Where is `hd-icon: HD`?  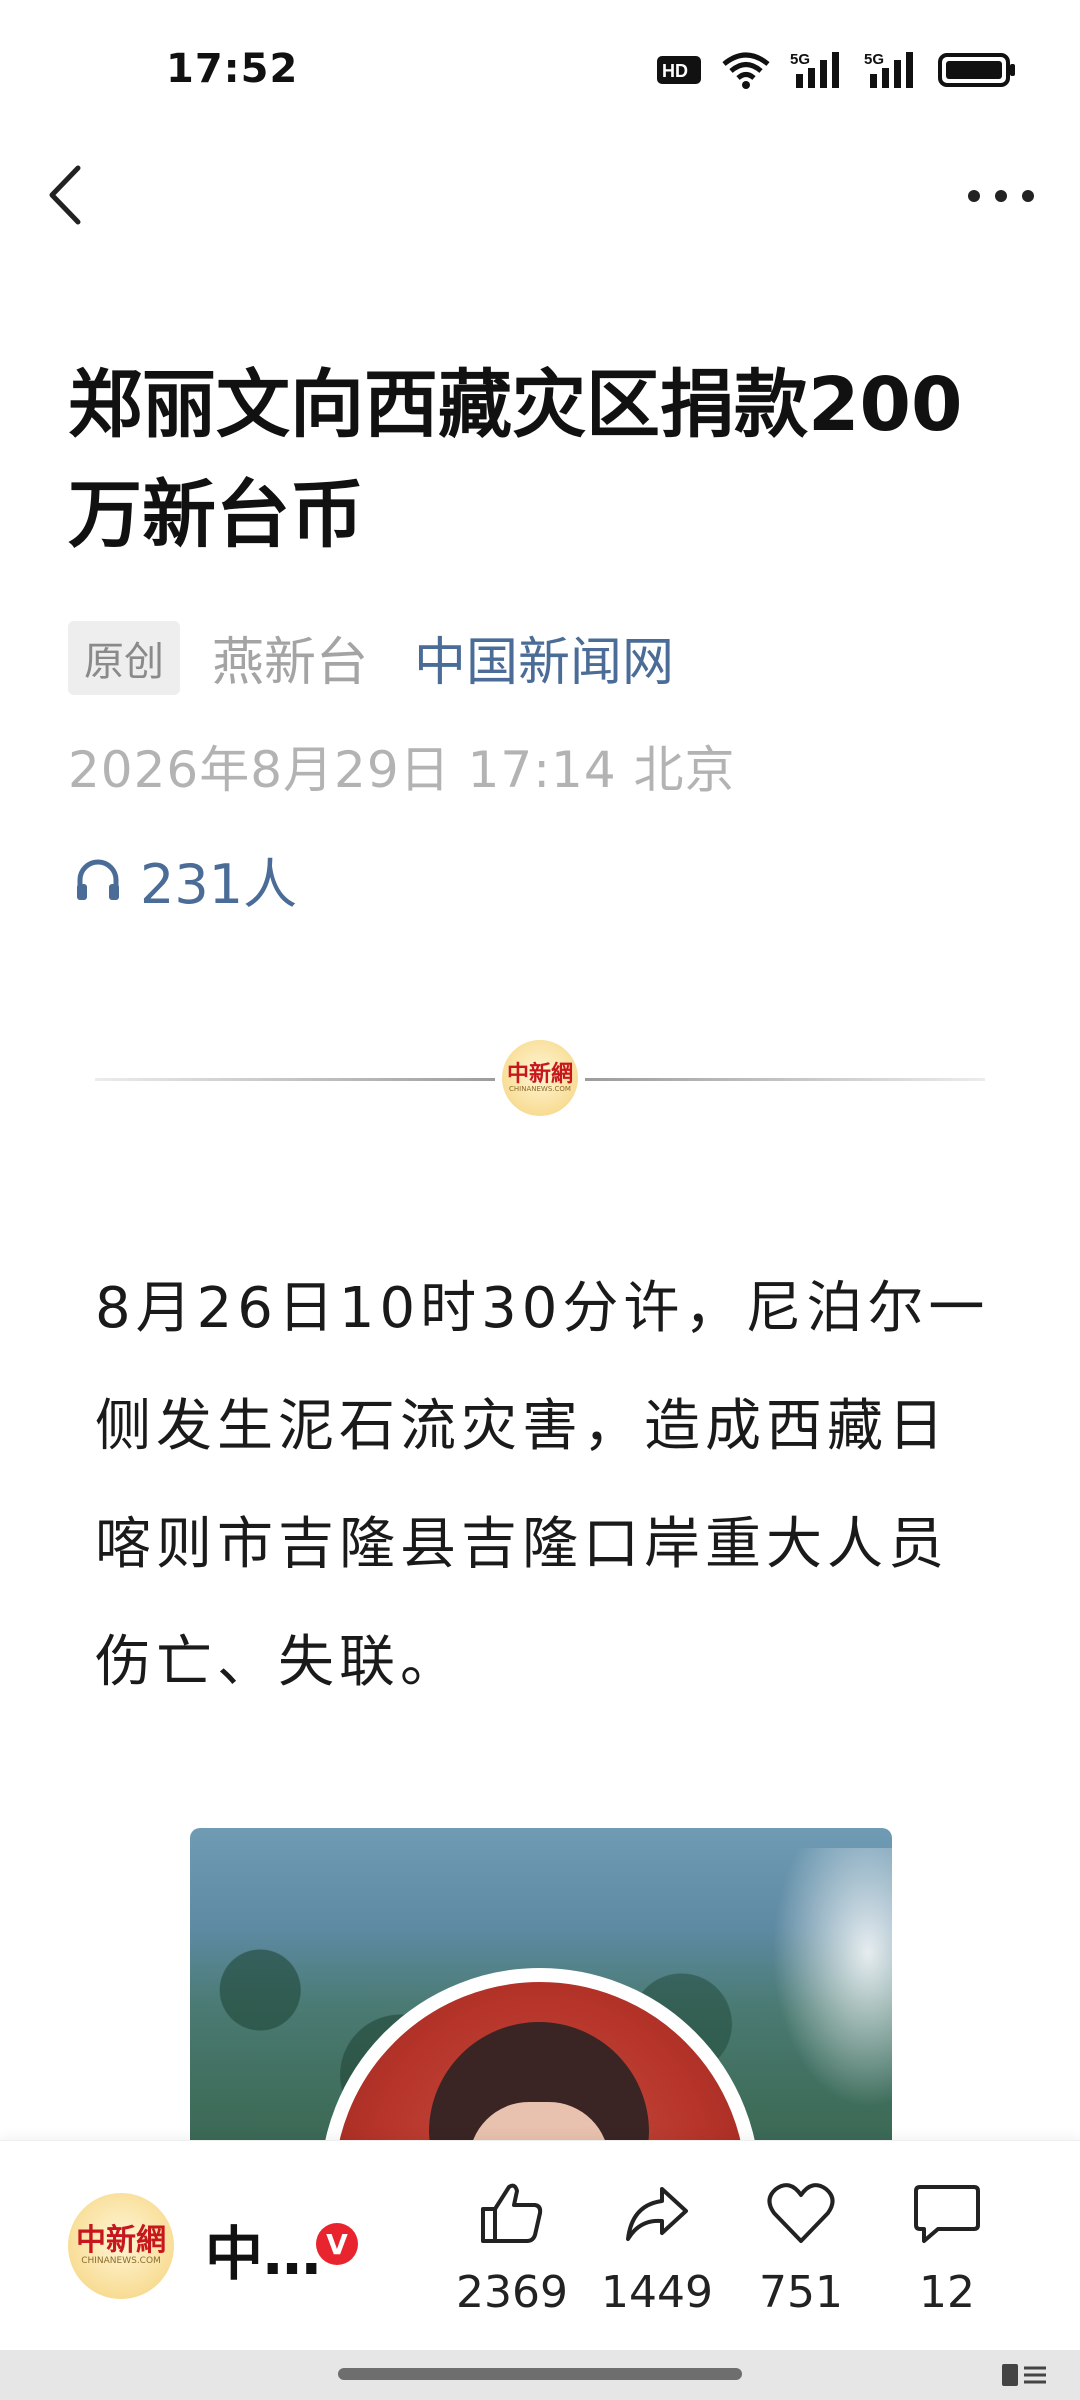 hd-icon: HD is located at coordinates (679, 70).